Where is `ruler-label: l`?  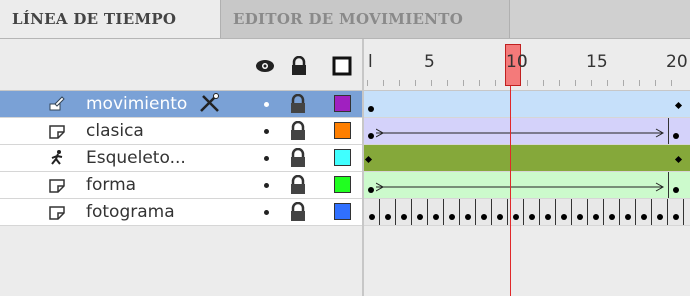
ruler-label: l is located at coordinates (370, 62).